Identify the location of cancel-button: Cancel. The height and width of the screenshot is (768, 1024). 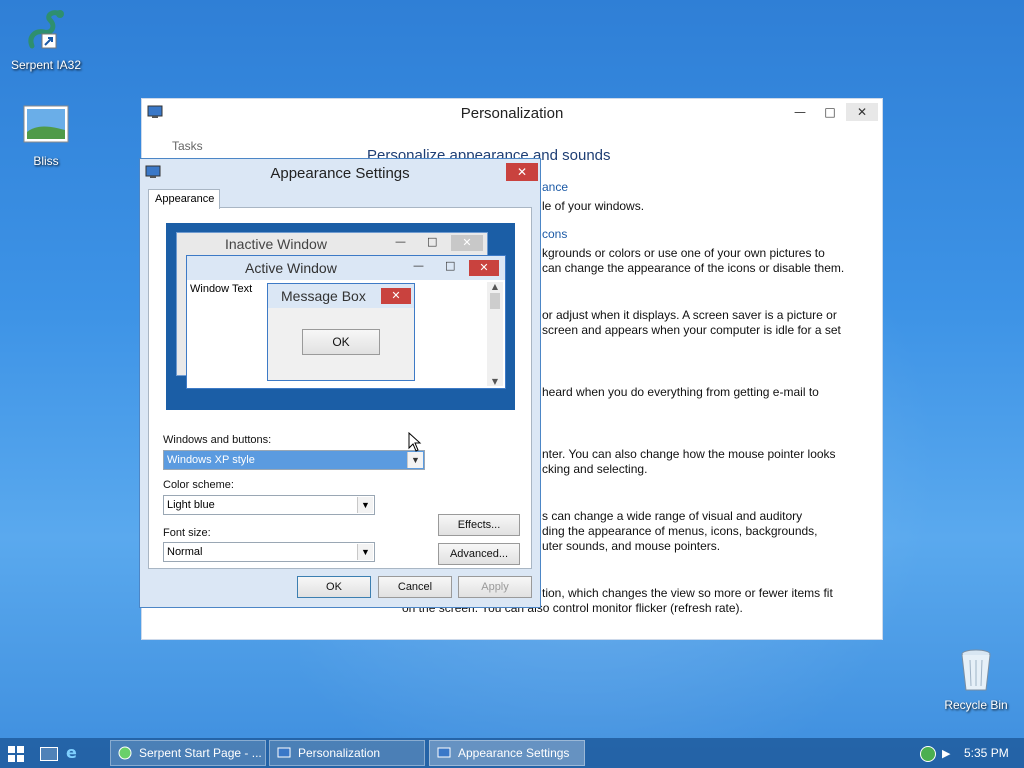
(415, 587).